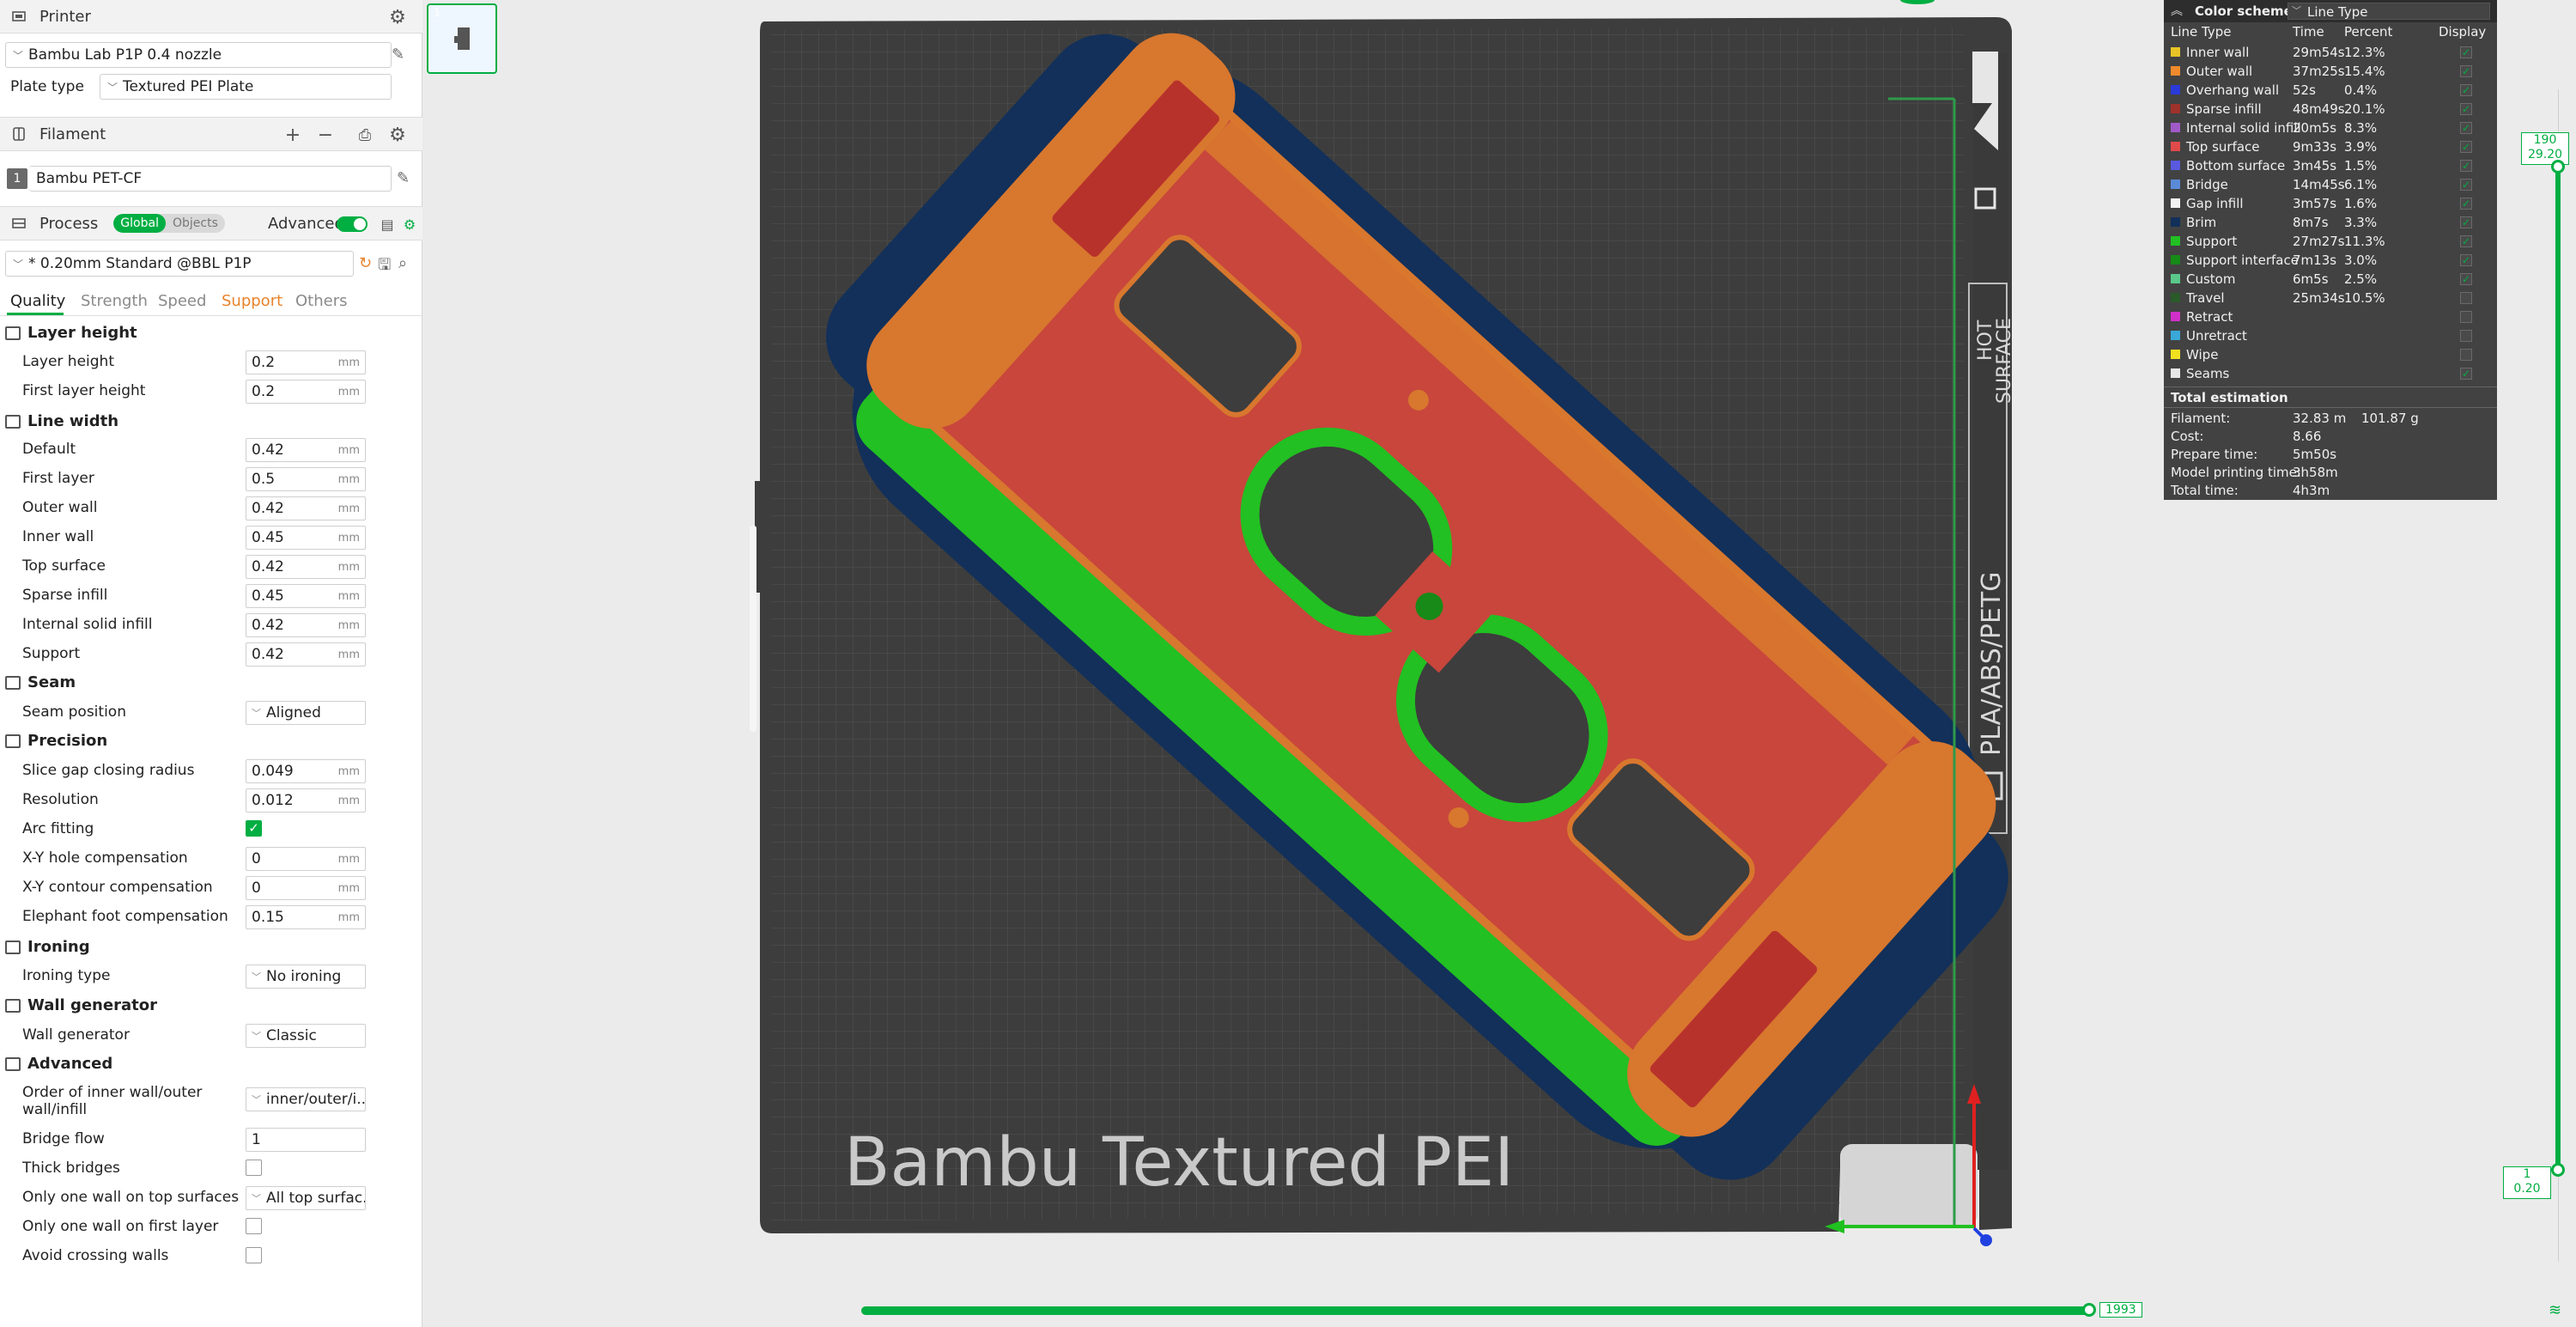  What do you see at coordinates (182, 301) in the screenshot?
I see `tab-speed: Speed` at bounding box center [182, 301].